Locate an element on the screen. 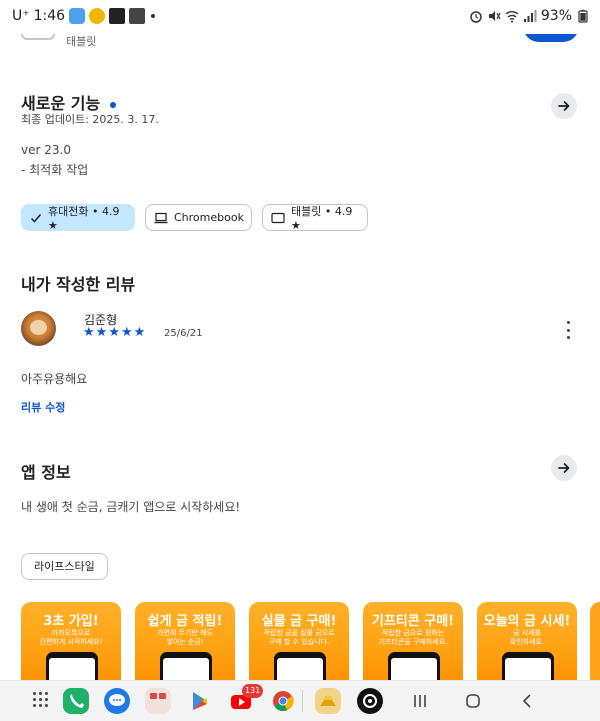 The width and height of the screenshot is (600, 721). app-info-title: 앱 정보 is located at coordinates (46, 471).